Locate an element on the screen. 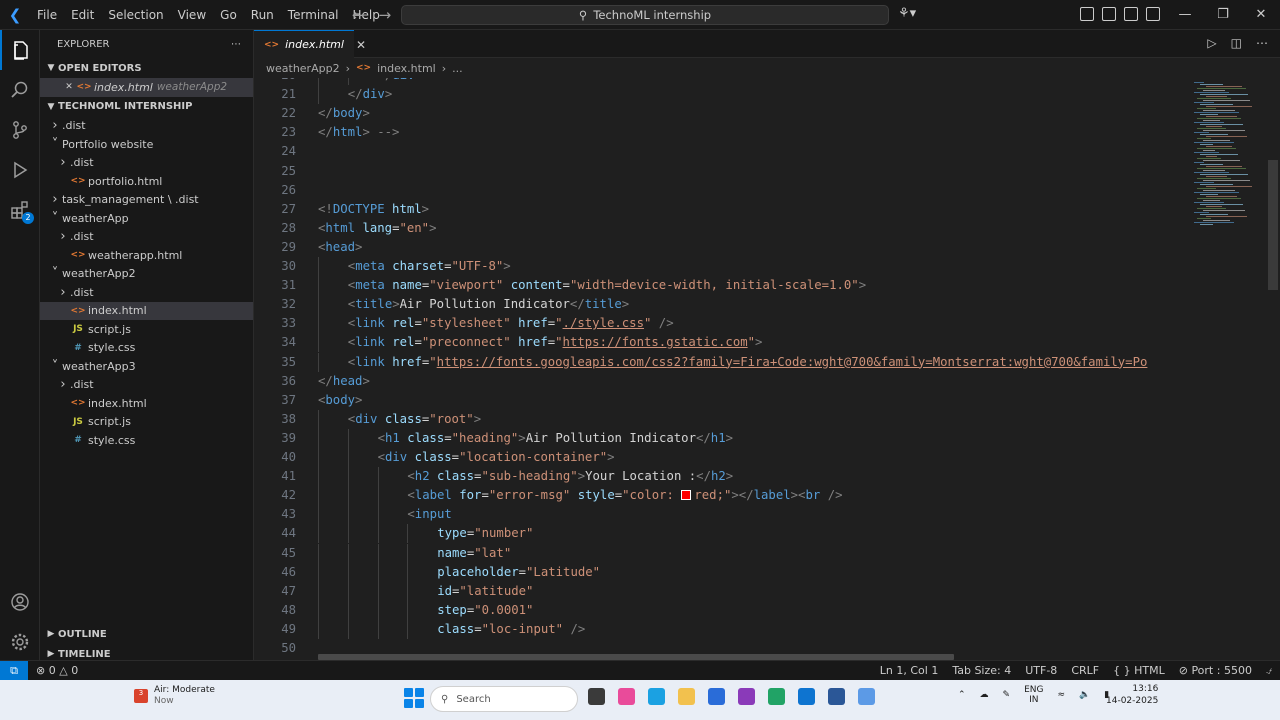  command-center-search: ⚲ TechnoML internship is located at coordinates (645, 15).